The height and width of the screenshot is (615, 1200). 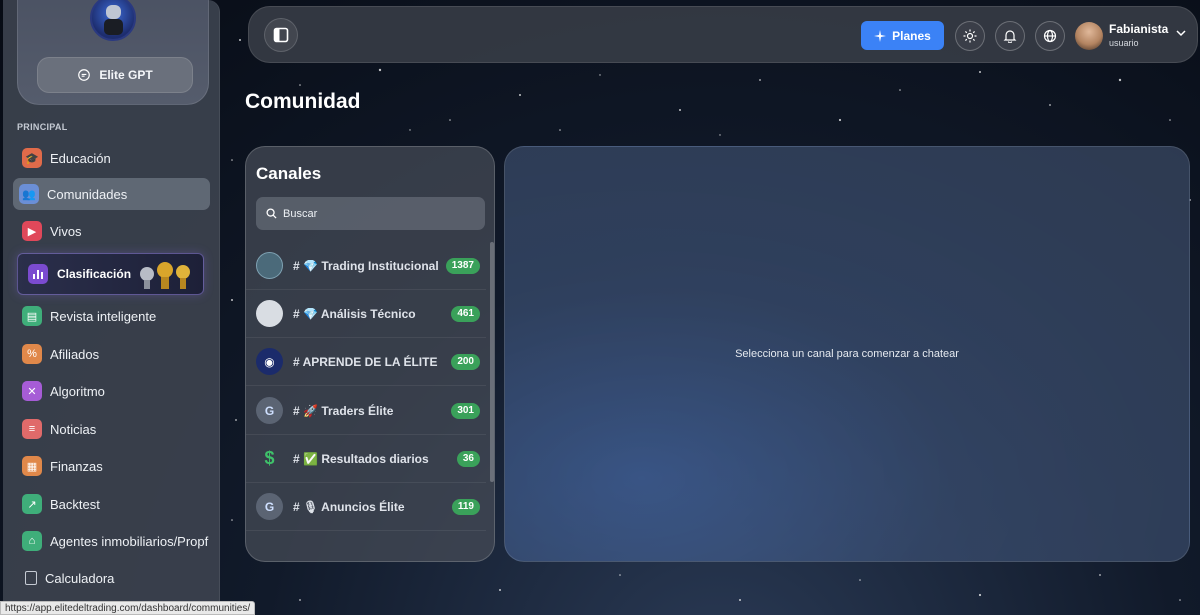 I want to click on channel-item: G # 🎙 Anuncios Élite 119, so click(x=366, y=507).